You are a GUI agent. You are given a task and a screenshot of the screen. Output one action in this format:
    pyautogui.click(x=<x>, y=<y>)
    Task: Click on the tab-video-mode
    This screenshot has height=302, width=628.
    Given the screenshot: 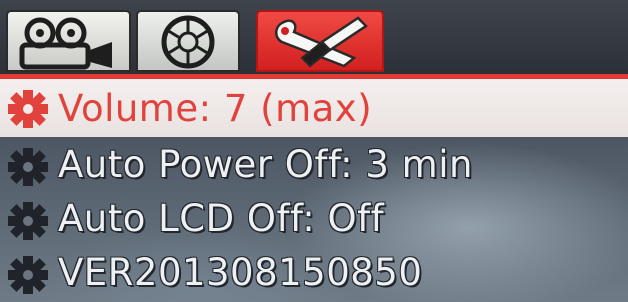 What is the action you would take?
    pyautogui.click(x=68, y=41)
    